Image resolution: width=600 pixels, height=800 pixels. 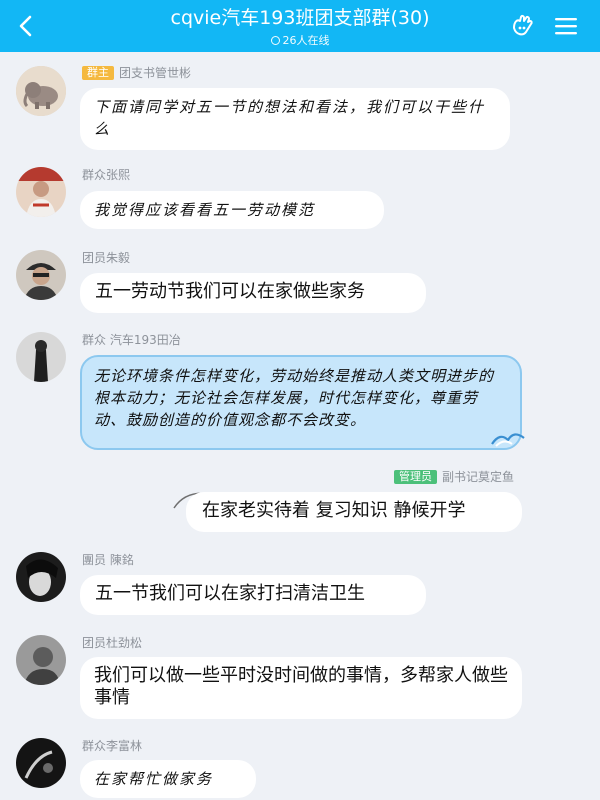 I want to click on chat-title: cqvie汽车193班团支部群(30), so click(x=300, y=18).